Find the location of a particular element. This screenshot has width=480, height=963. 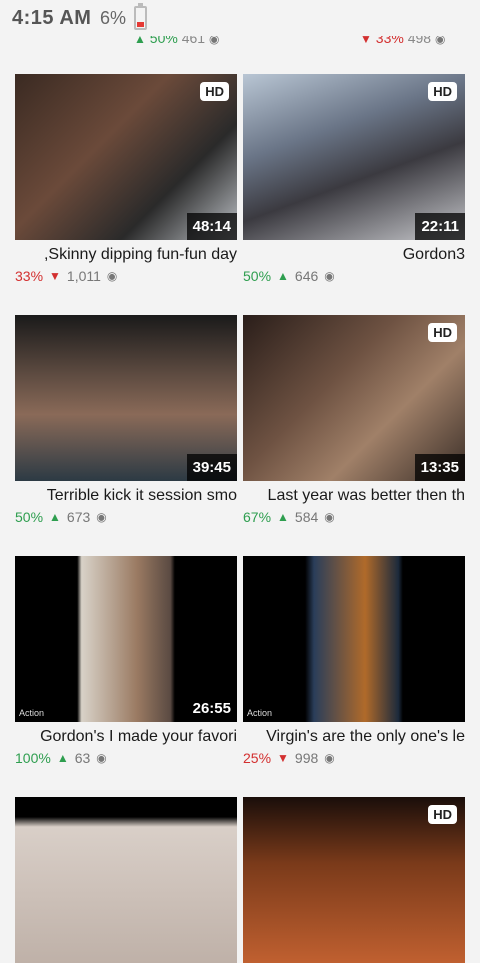

video-title: Terrible kick it session smo is located at coordinates (126, 496).